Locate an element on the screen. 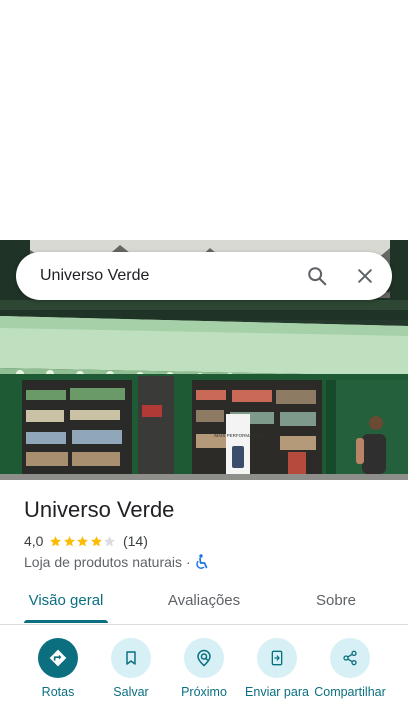 The image size is (408, 720). share-button-circle is located at coordinates (350, 658).